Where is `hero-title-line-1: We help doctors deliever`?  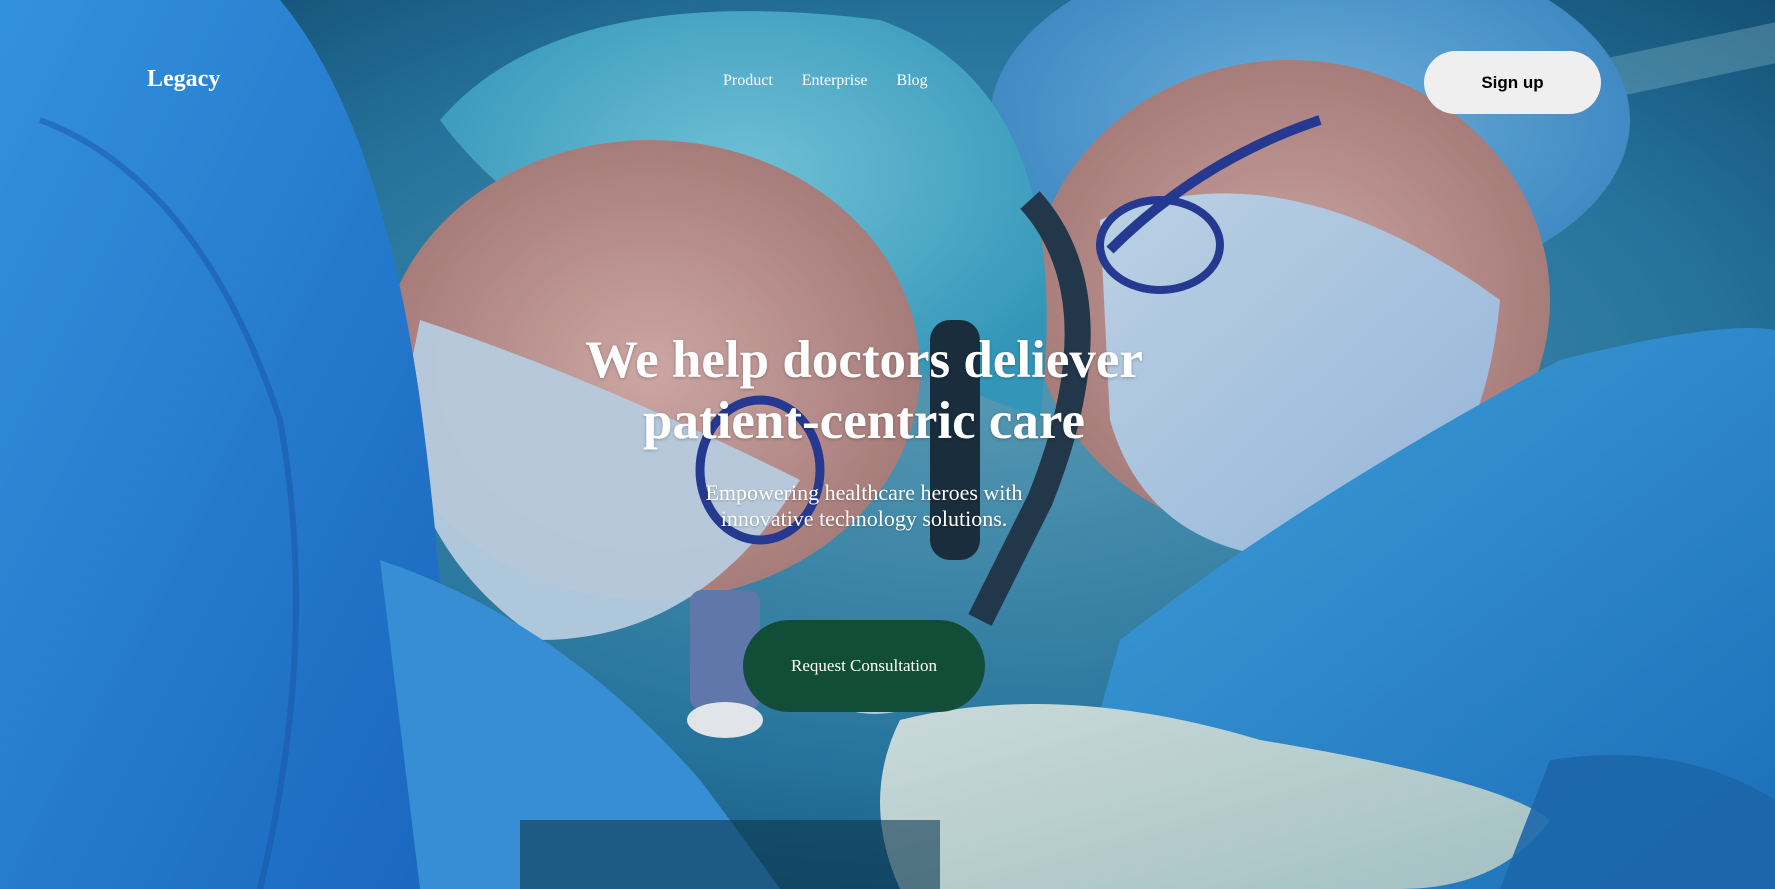
hero-title-line-1: We help doctors deliever is located at coordinates (864, 360).